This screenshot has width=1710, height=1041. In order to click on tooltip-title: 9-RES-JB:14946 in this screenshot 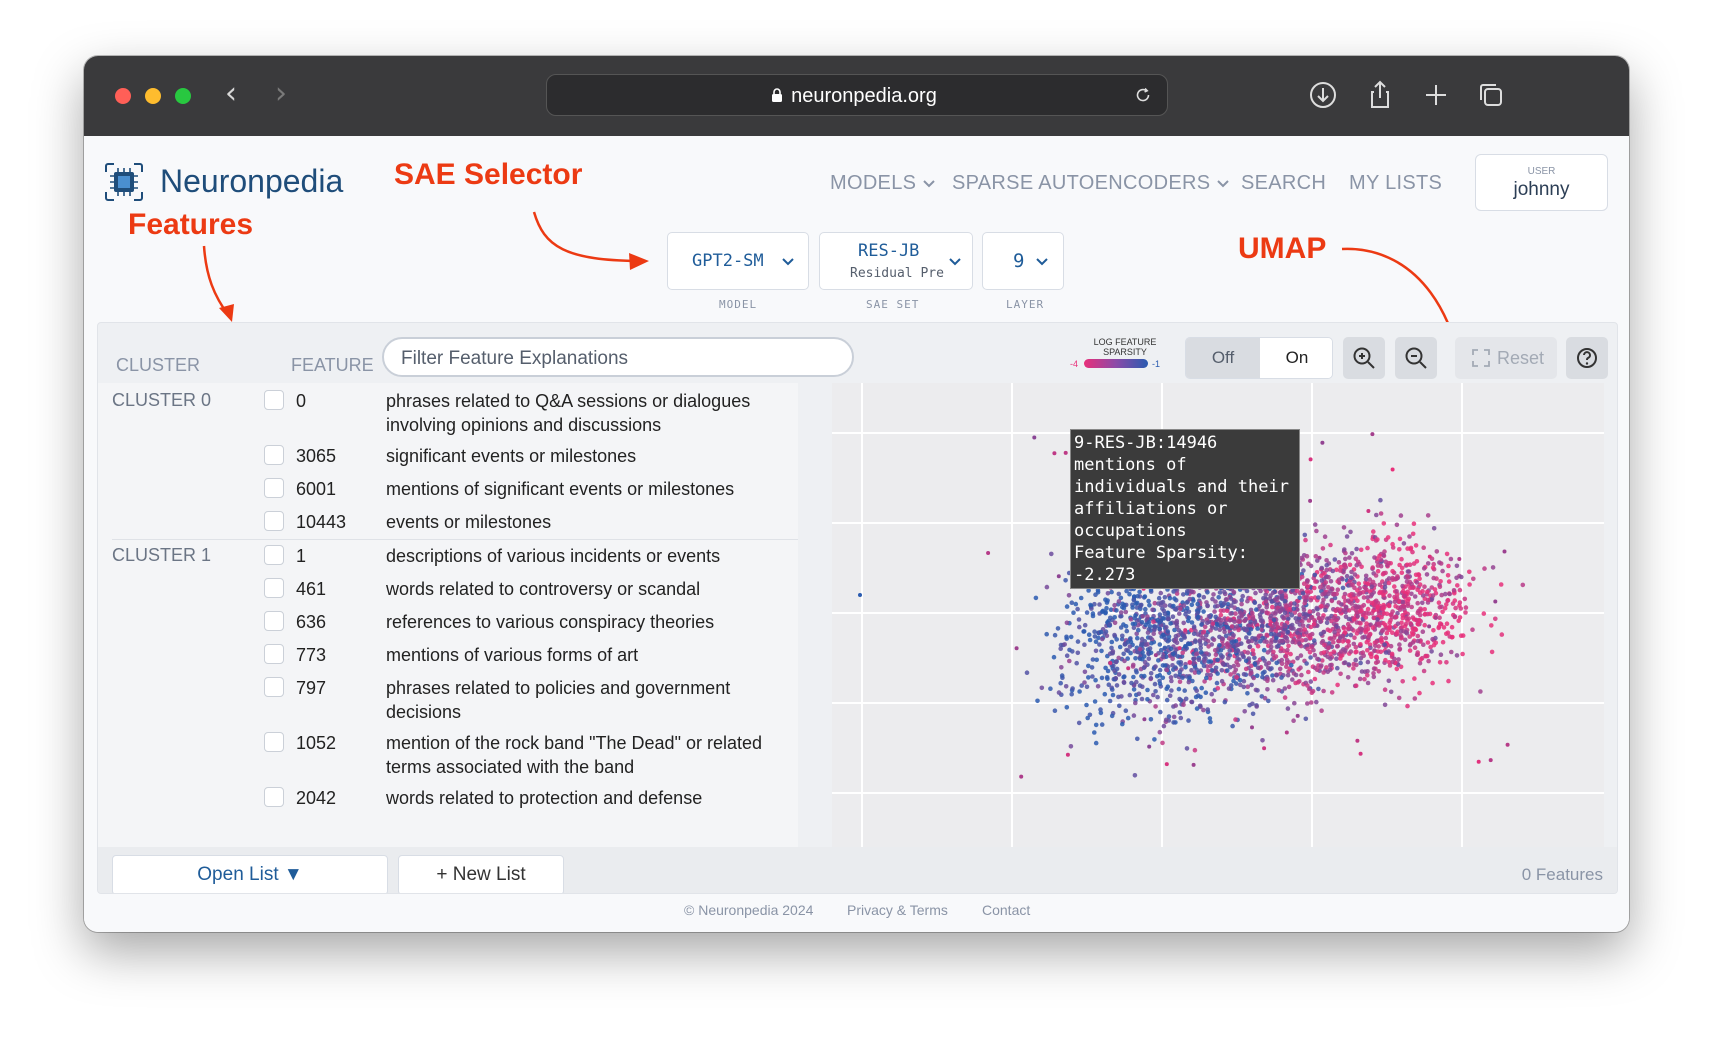, I will do `click(1146, 443)`.